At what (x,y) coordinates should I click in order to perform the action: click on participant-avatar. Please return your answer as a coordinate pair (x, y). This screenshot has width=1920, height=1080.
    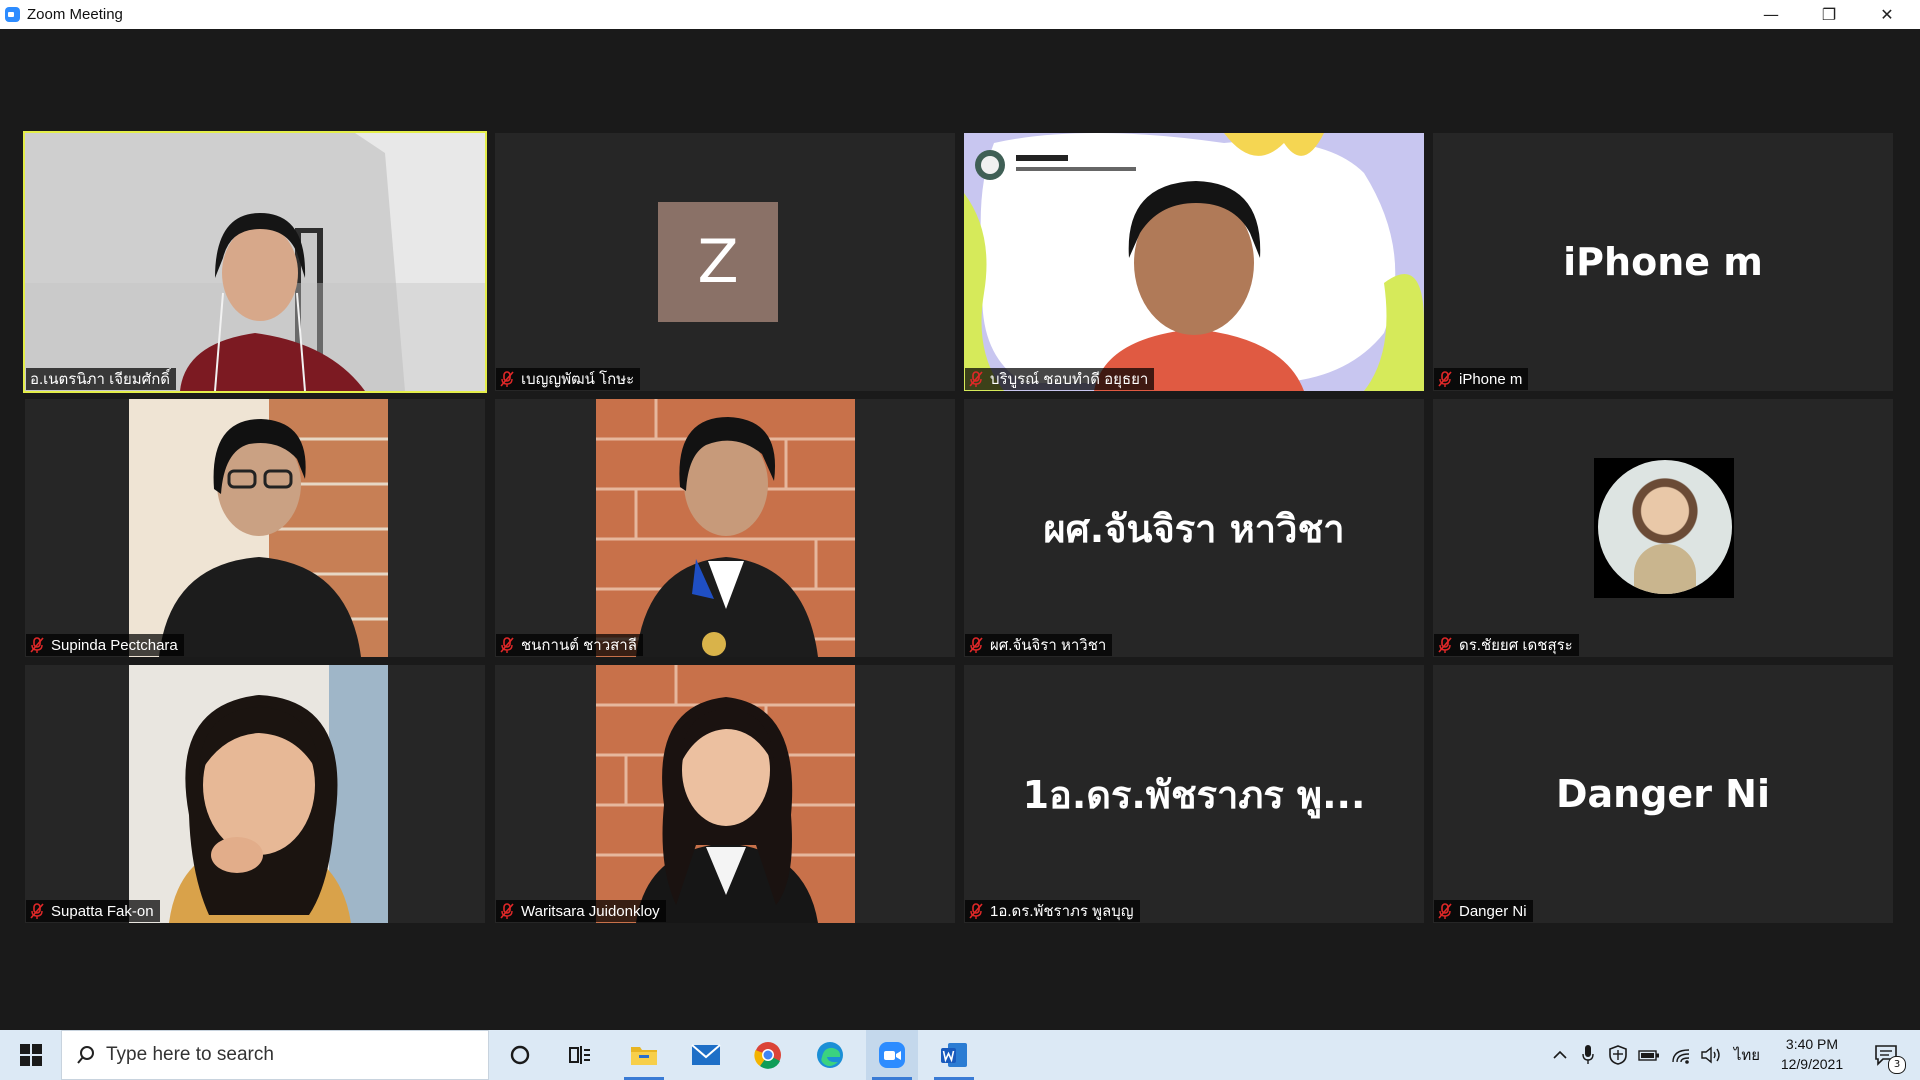
    Looking at the image, I should click on (1664, 528).